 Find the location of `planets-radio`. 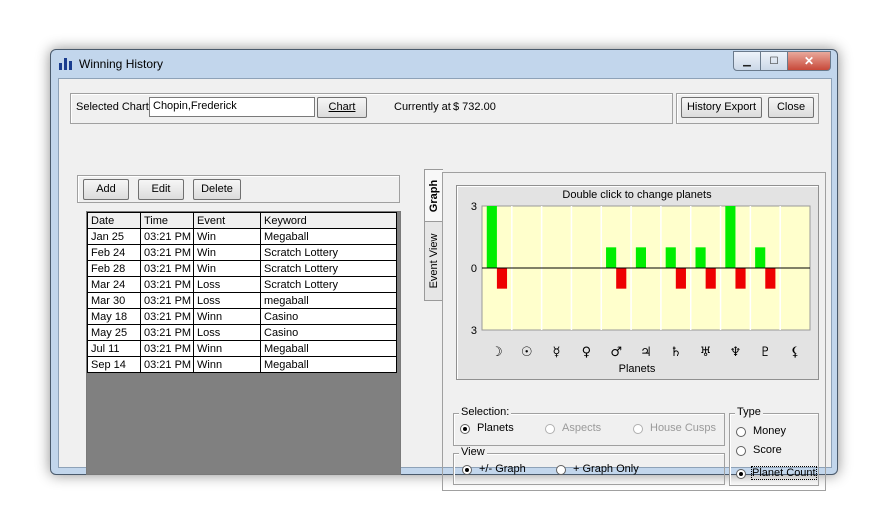

planets-radio is located at coordinates (465, 429).